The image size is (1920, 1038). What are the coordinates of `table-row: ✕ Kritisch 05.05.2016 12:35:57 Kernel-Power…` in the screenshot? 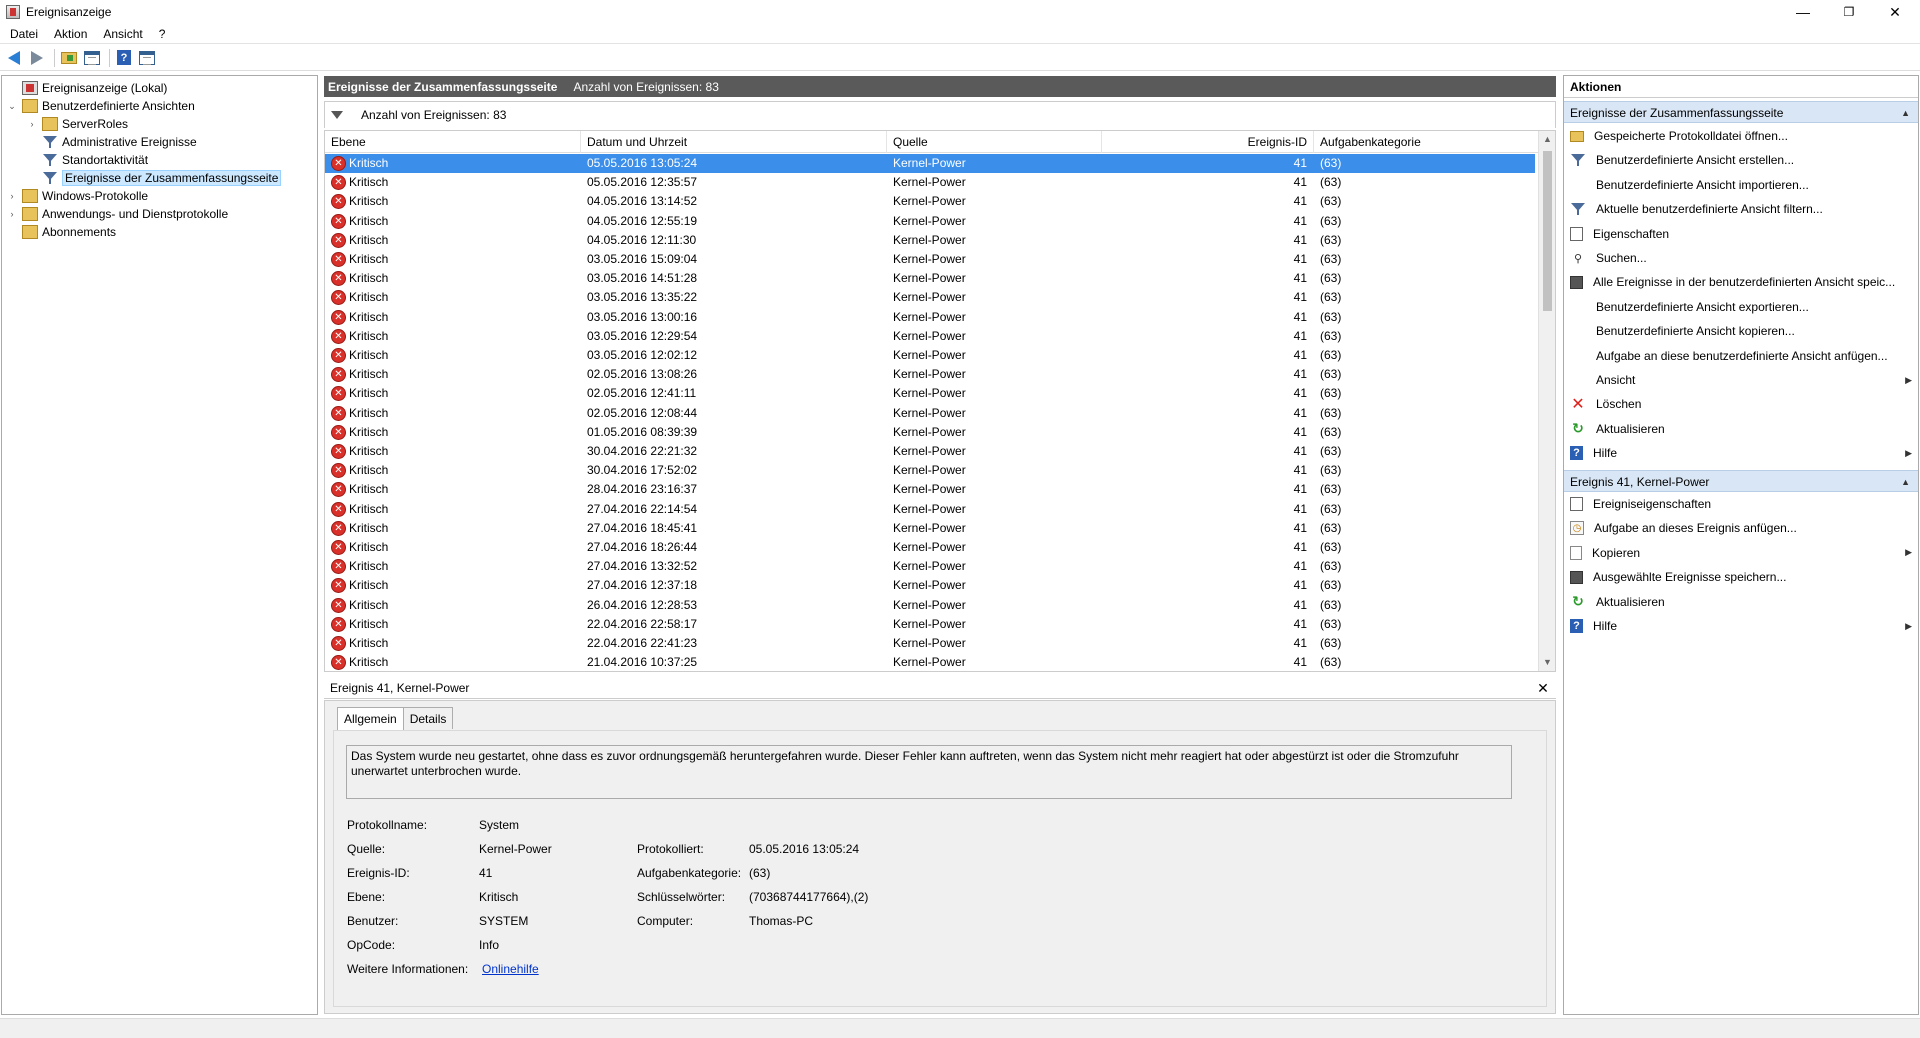 It's located at (930, 182).